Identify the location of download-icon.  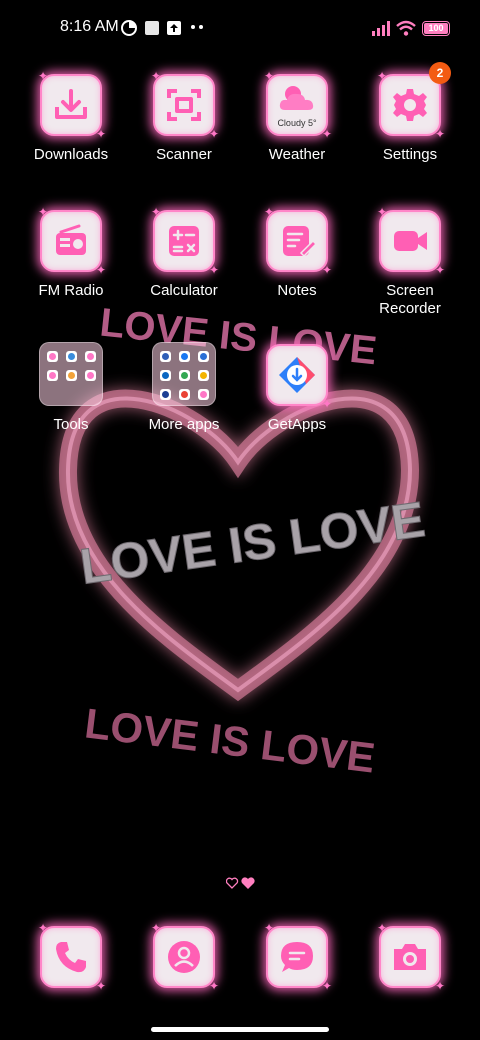
(71, 104).